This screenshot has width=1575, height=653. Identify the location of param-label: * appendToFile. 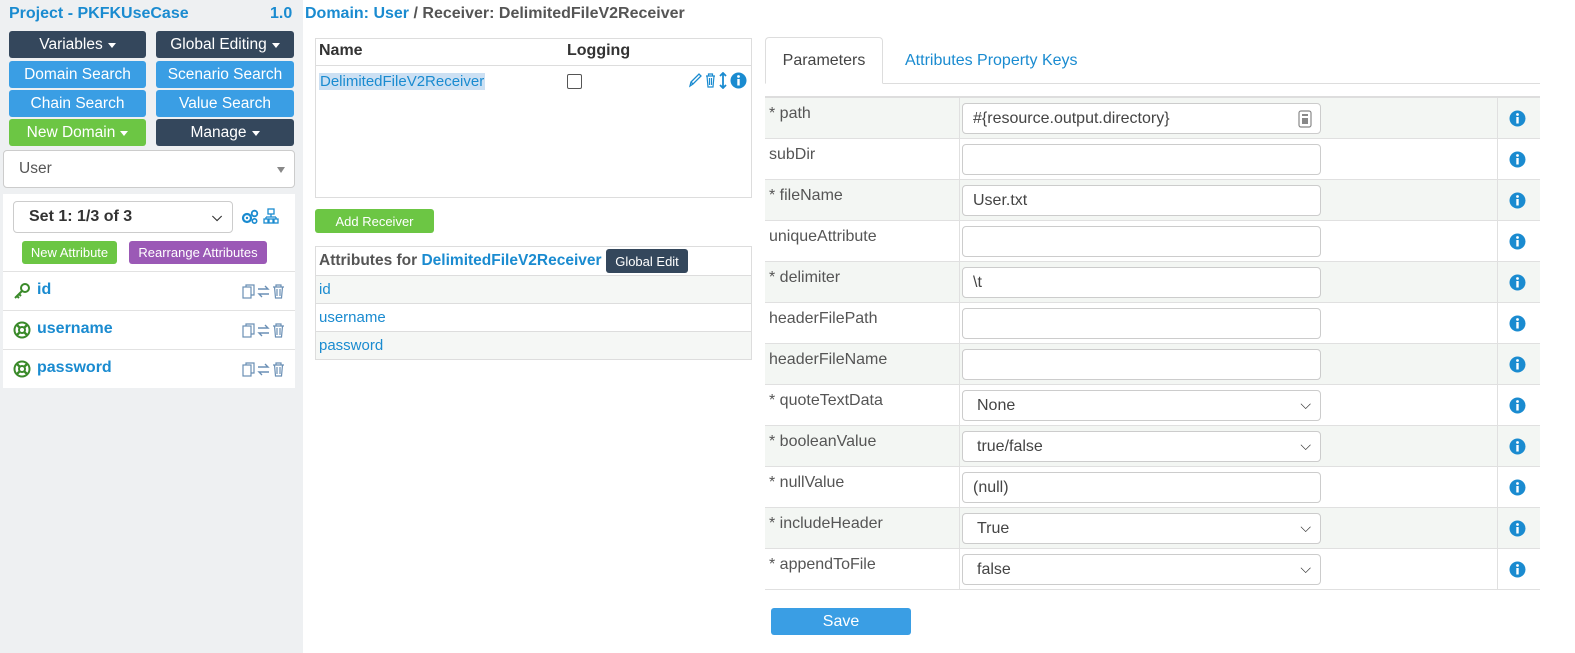
(862, 569).